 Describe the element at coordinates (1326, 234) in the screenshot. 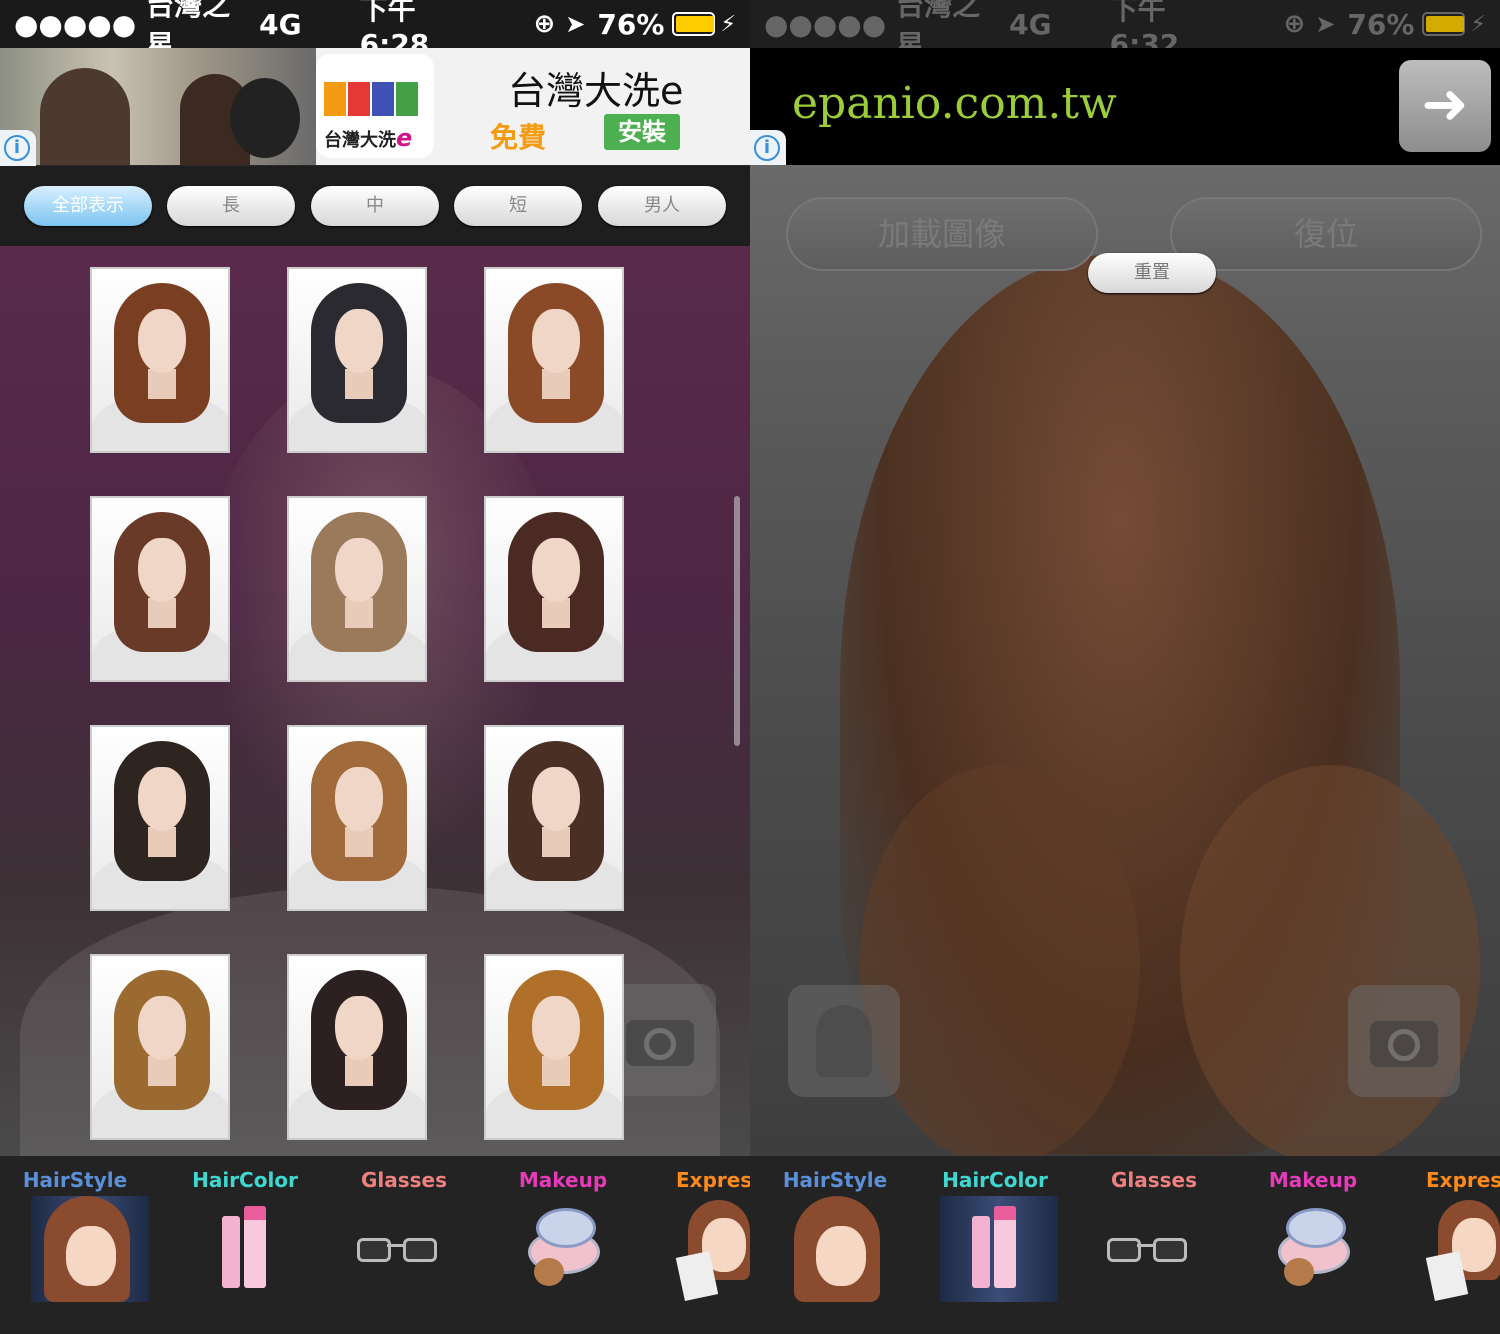

I see `restore-button: 復位` at that location.